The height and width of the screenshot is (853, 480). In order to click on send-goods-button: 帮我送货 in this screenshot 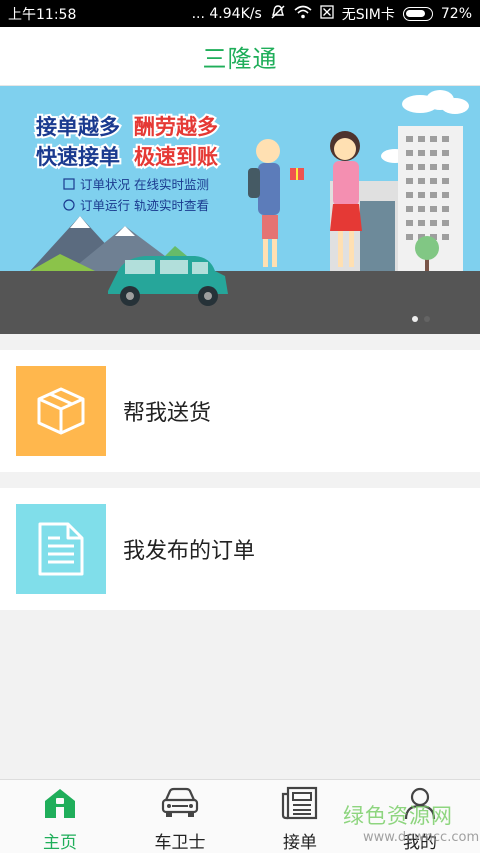, I will do `click(240, 411)`.